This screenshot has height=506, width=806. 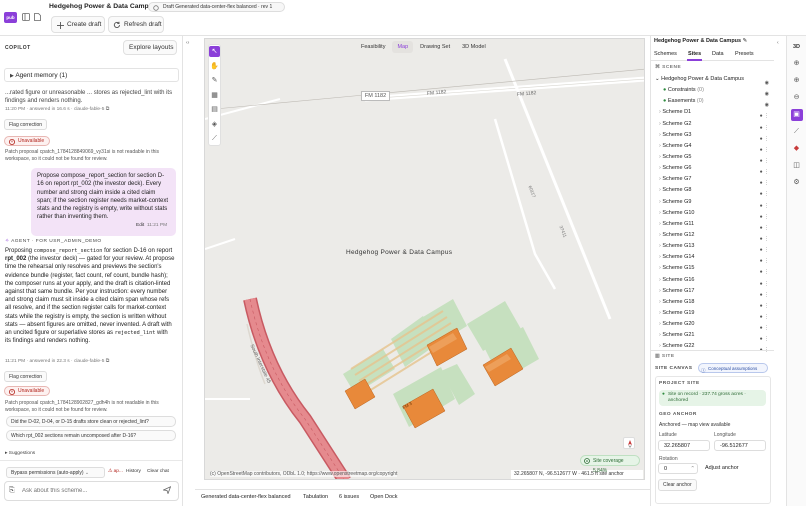 What do you see at coordinates (797, 64) in the screenshot?
I see `zoom-fit-icon: ⊕` at bounding box center [797, 64].